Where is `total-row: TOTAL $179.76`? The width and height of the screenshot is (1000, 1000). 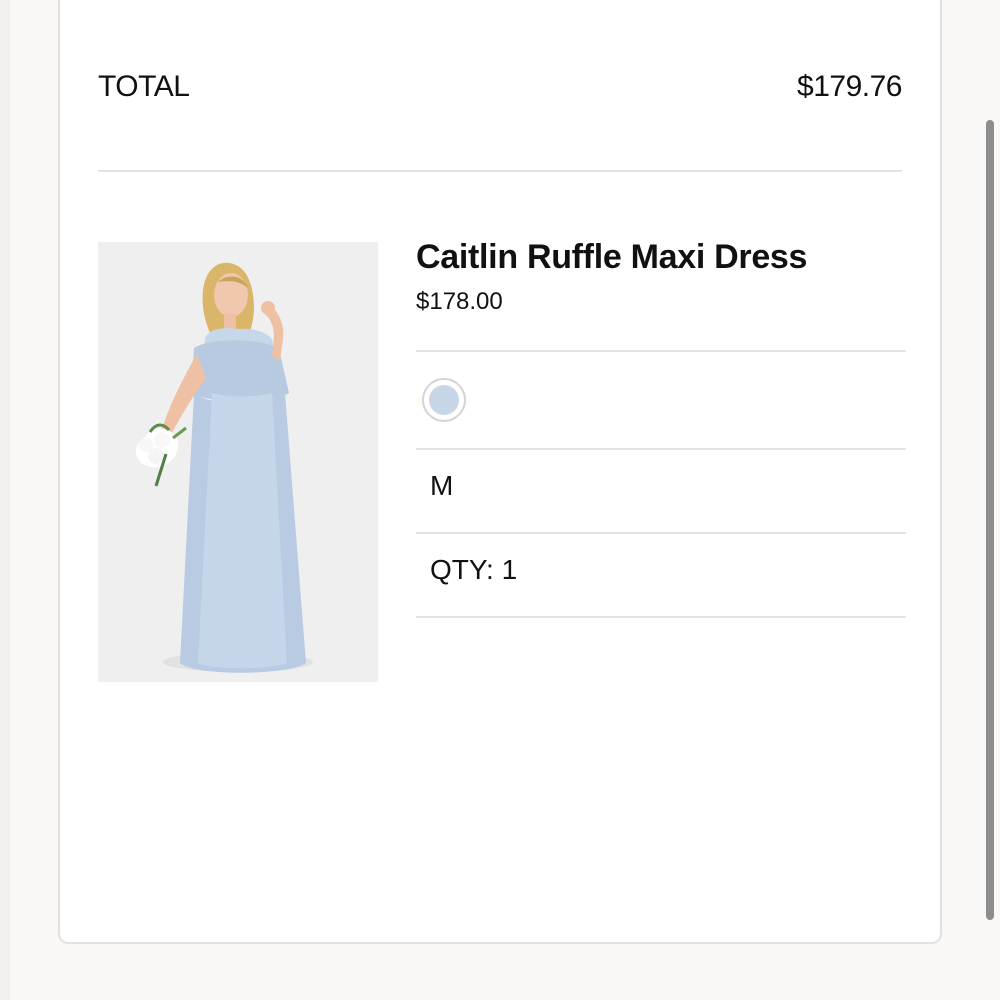
total-row: TOTAL $179.76 is located at coordinates (500, 90).